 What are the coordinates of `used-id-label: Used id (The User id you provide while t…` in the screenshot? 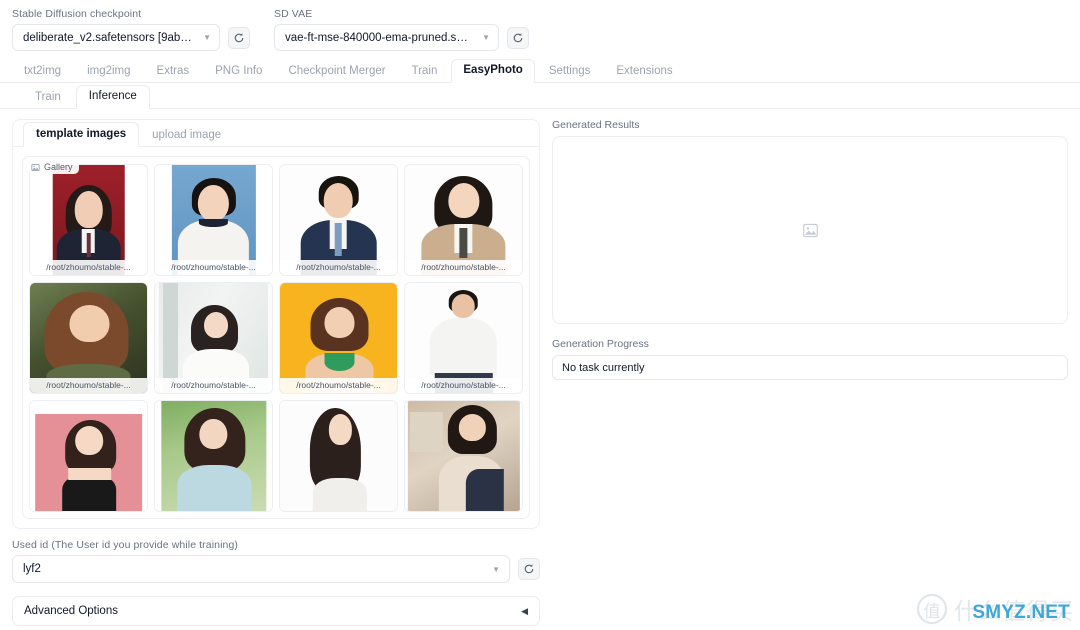 It's located at (125, 545).